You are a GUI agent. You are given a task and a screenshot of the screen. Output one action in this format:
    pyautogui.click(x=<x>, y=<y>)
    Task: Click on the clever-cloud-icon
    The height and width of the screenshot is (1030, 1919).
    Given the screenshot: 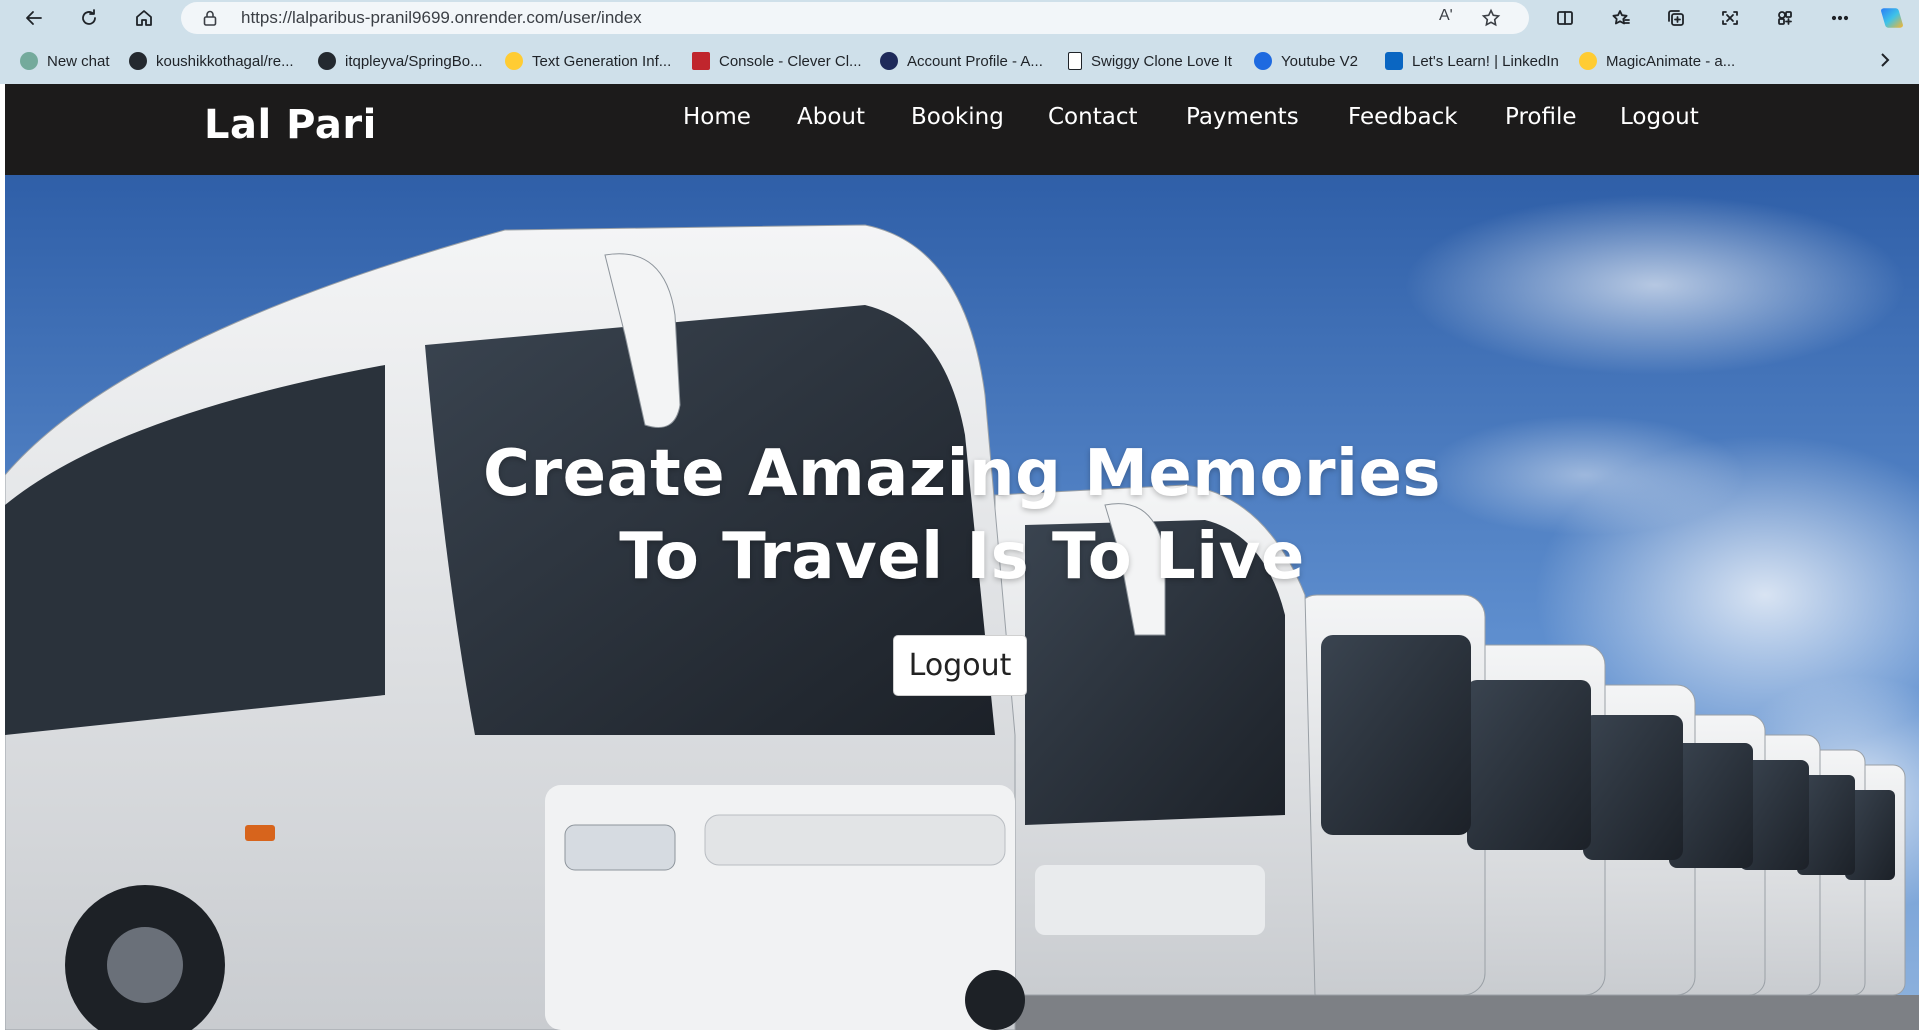 What is the action you would take?
    pyautogui.click(x=701, y=61)
    